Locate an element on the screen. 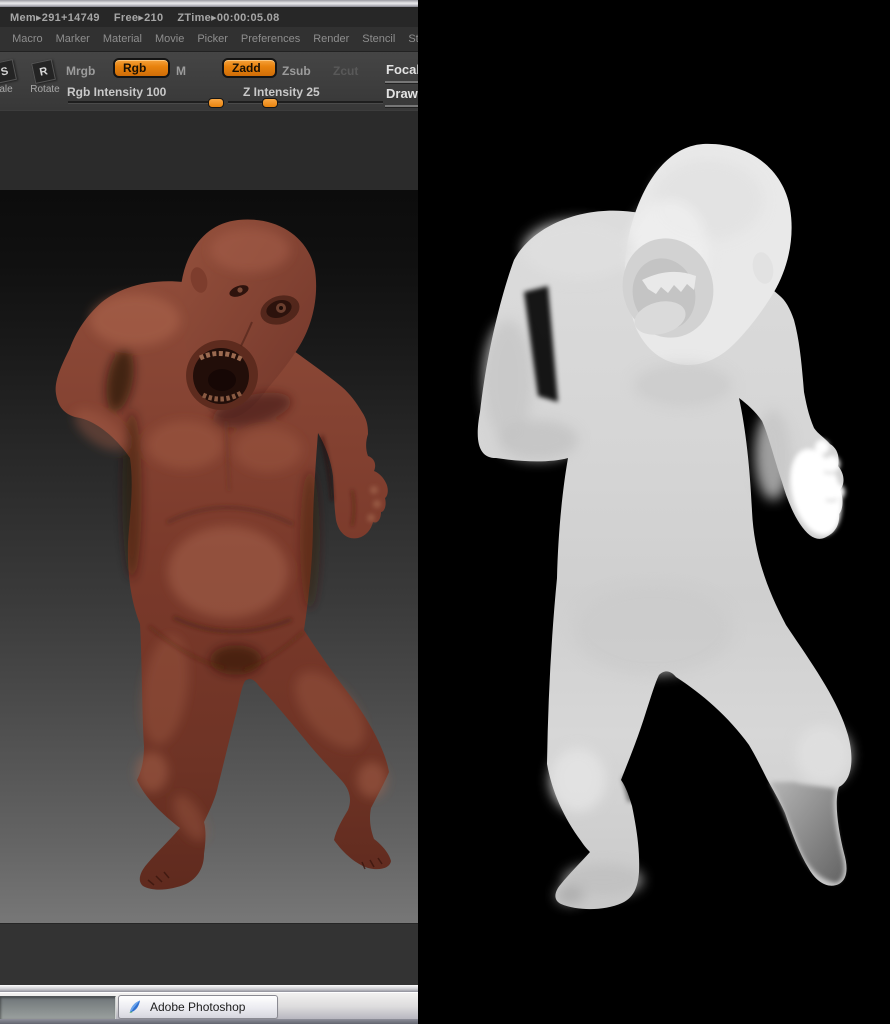  draw-label: Draw is located at coordinates (402, 93).